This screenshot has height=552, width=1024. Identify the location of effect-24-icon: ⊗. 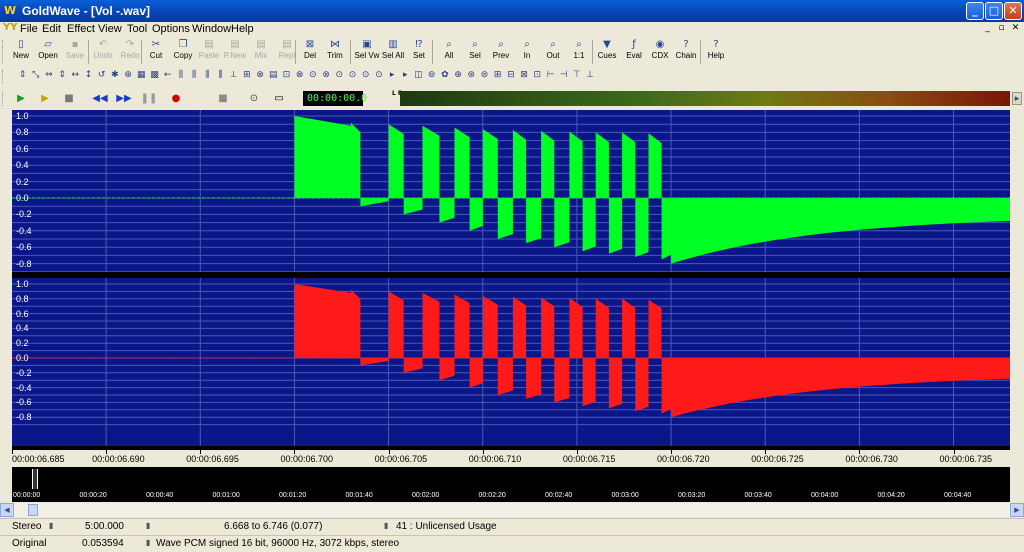
(326, 75).